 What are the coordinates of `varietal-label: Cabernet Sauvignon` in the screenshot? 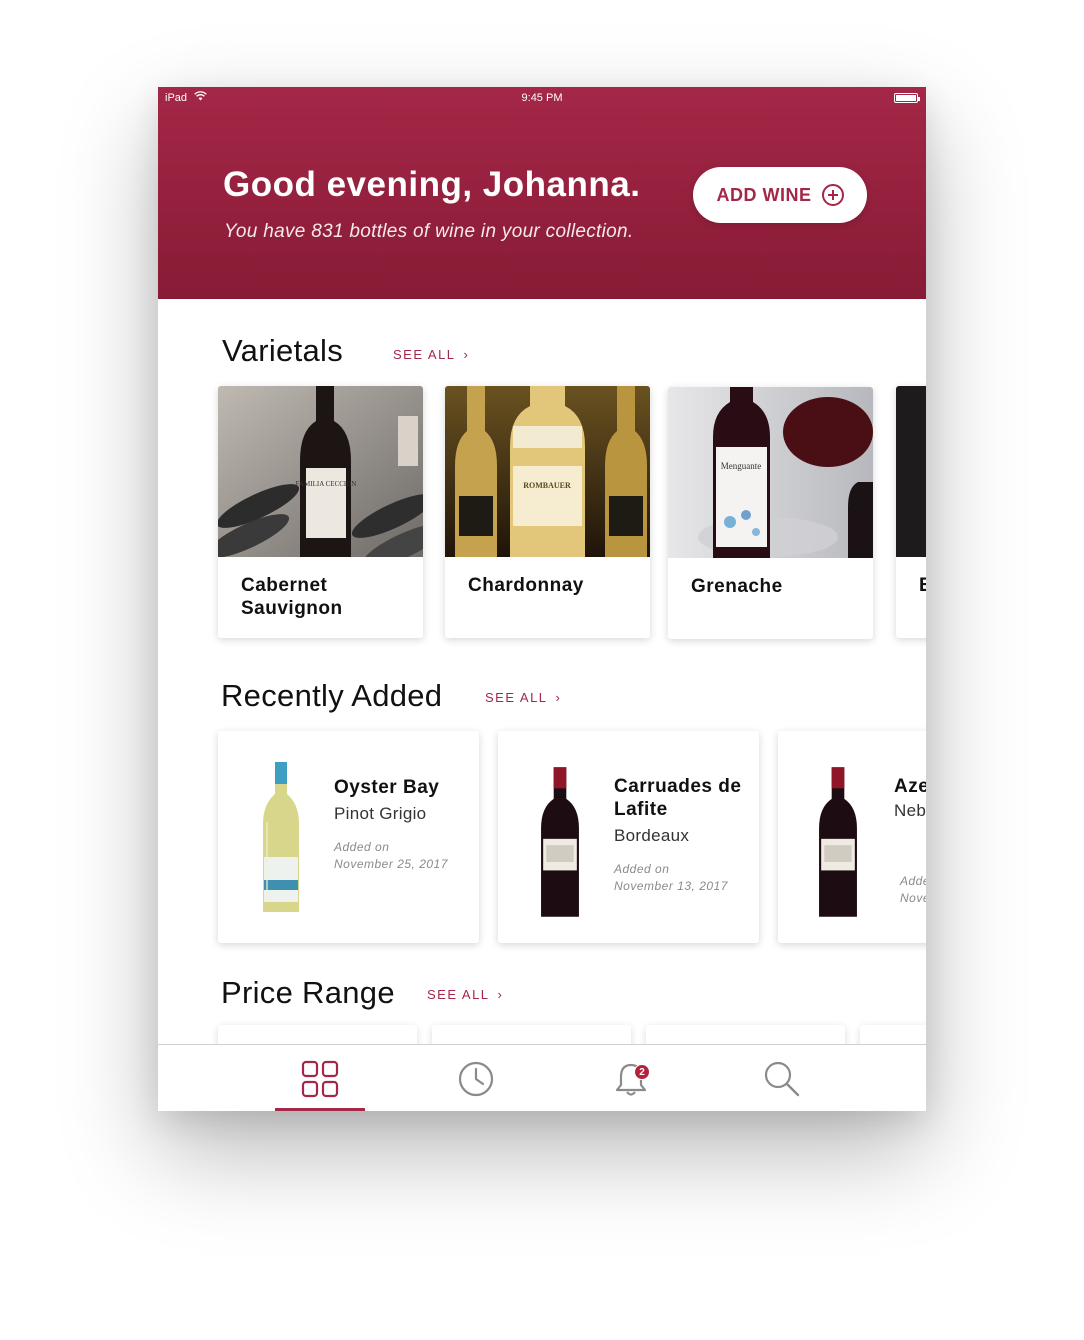 It's located at (292, 597).